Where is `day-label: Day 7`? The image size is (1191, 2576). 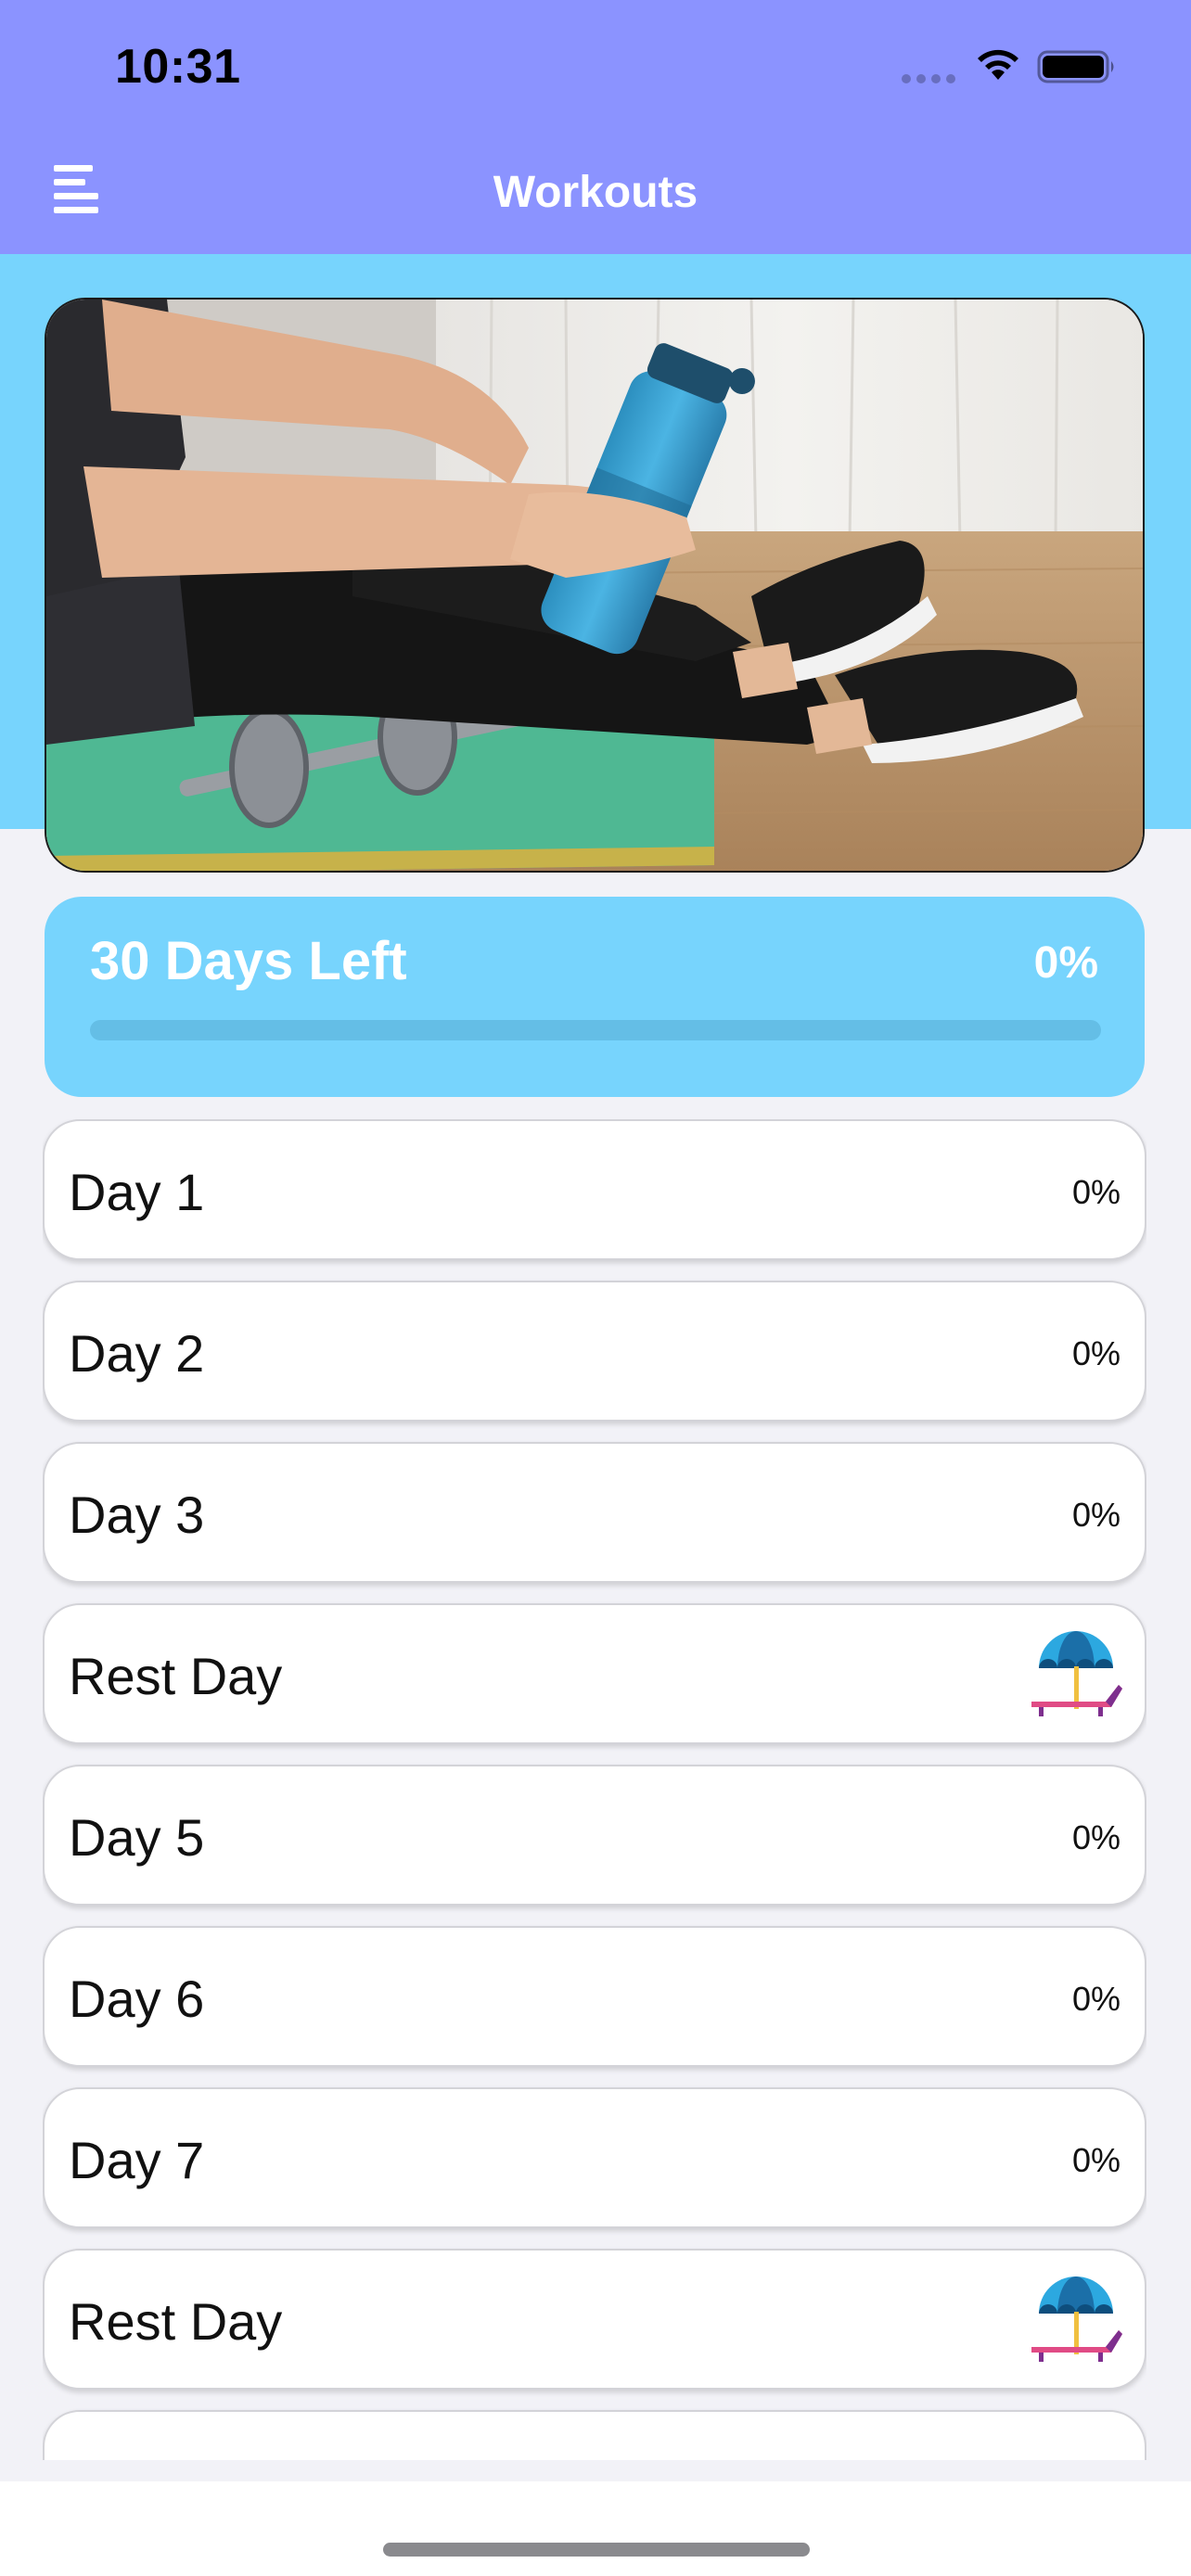
day-label: Day 7 is located at coordinates (137, 2160).